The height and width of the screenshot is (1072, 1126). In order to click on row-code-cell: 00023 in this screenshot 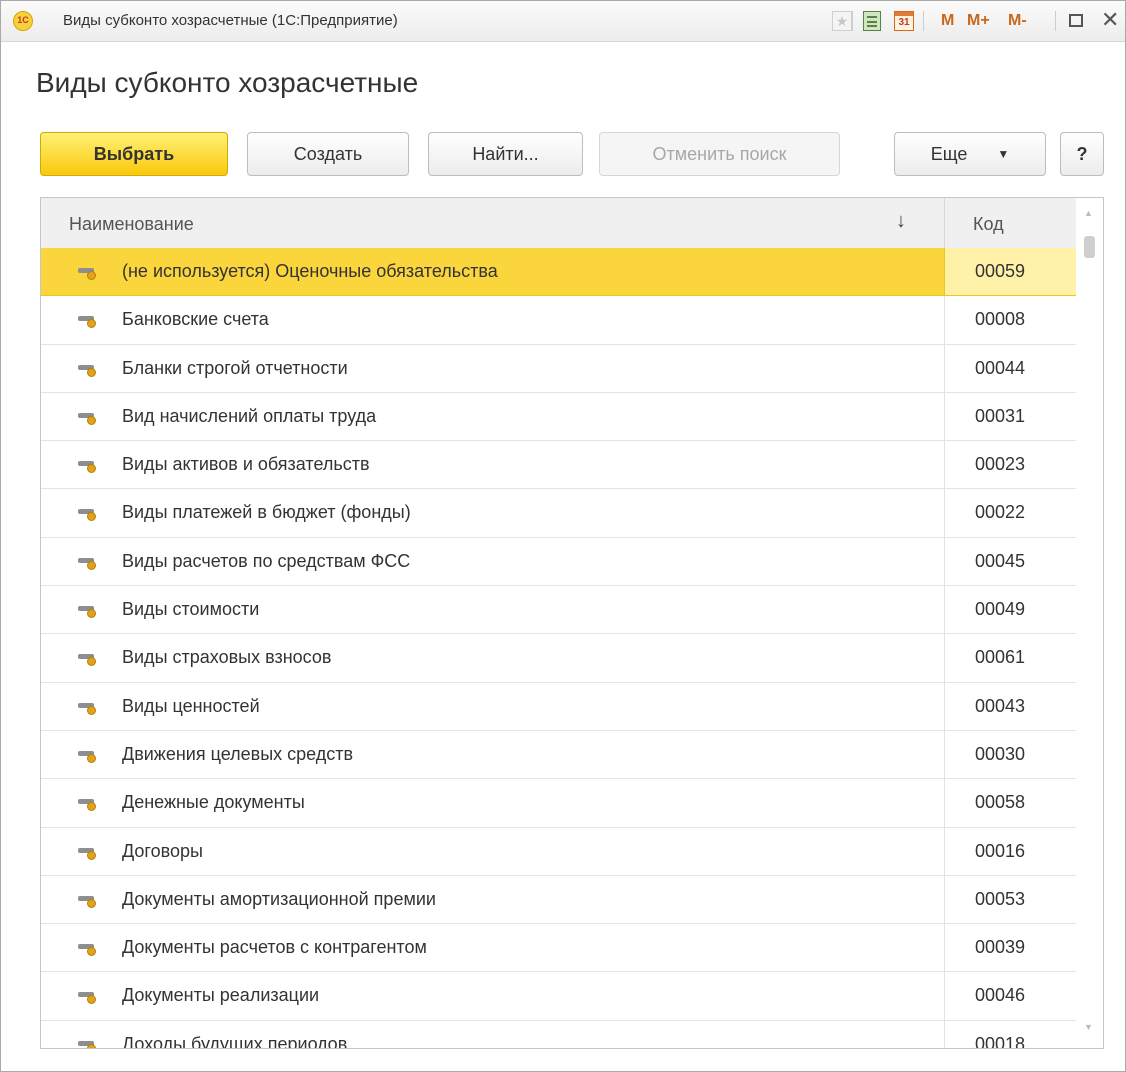, I will do `click(1010, 465)`.